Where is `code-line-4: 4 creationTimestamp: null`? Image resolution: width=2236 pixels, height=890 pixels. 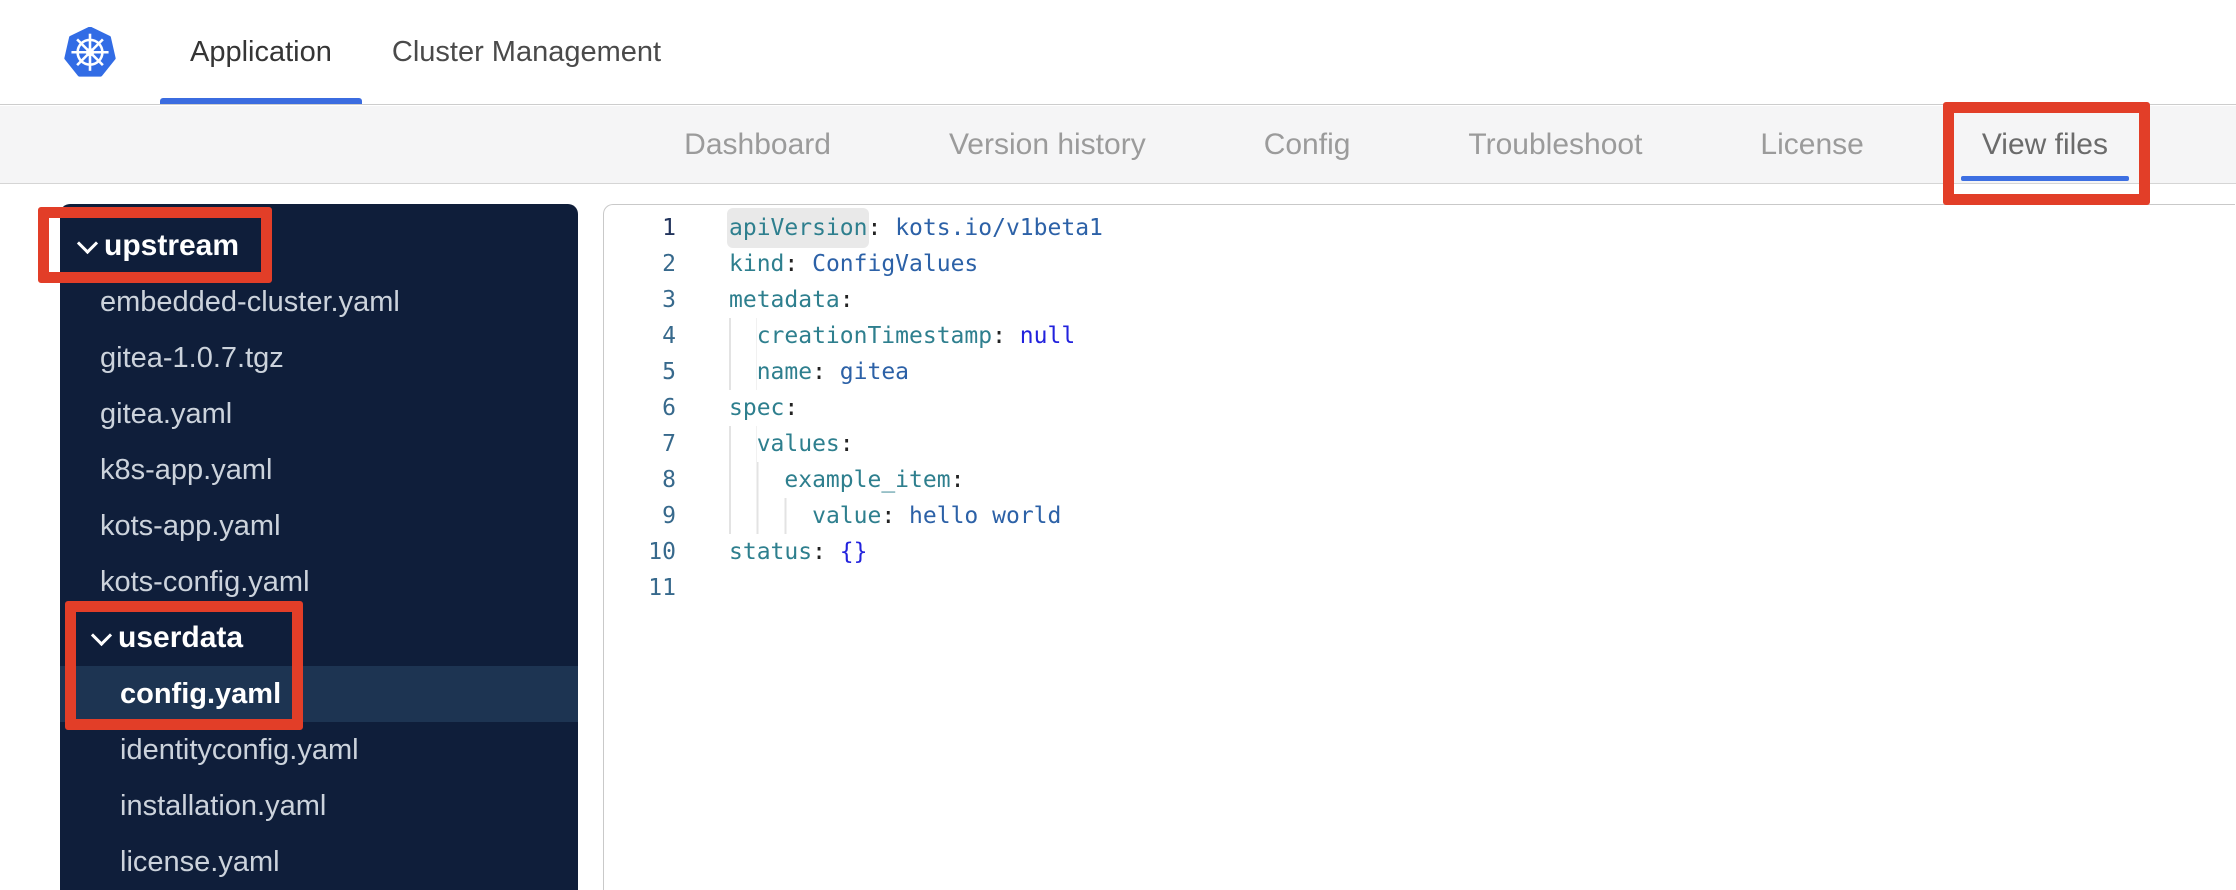
code-line-4: 4 creationTimestamp: null is located at coordinates (1419, 336).